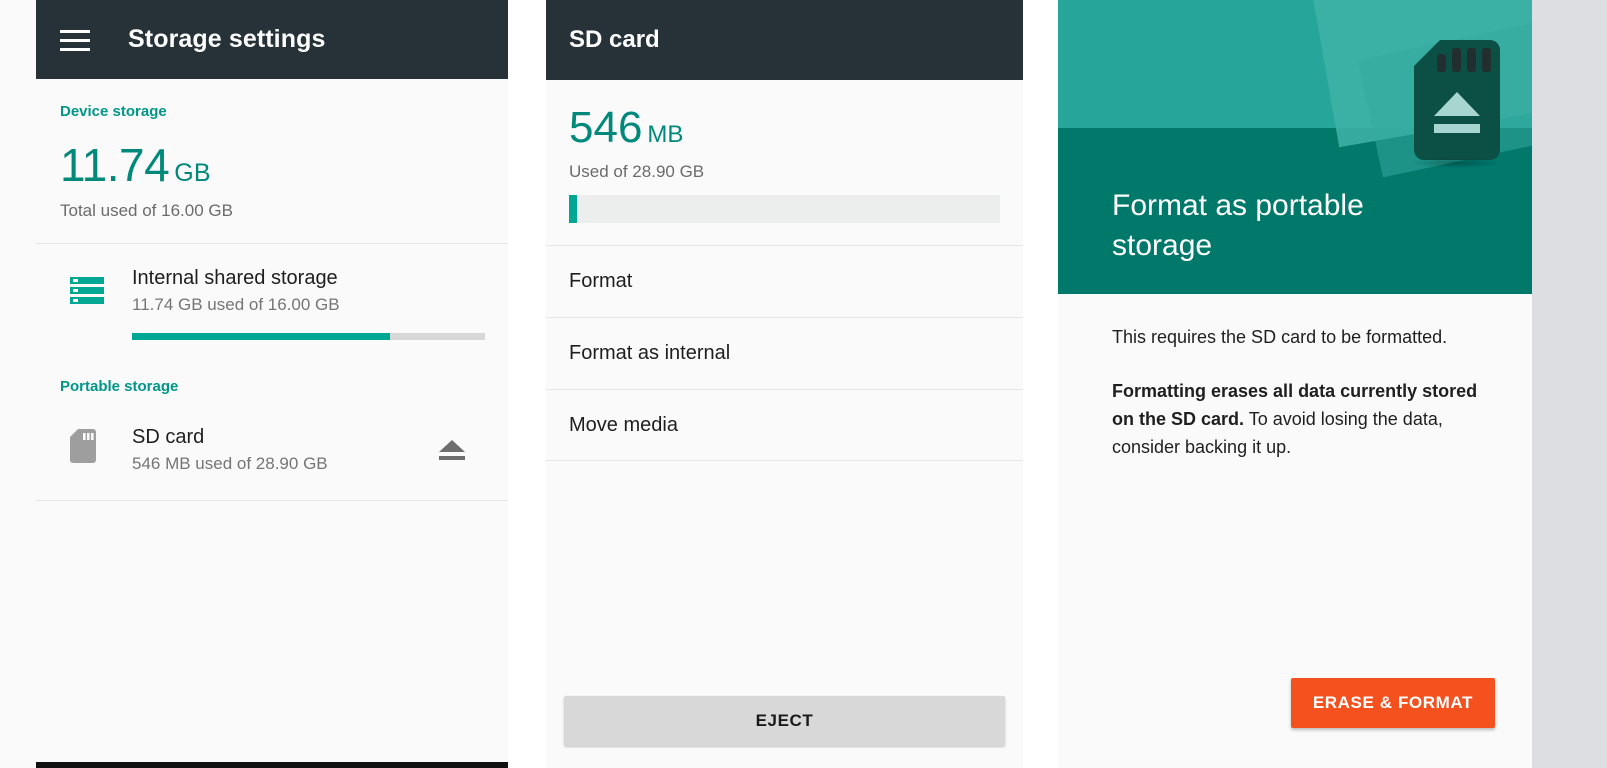 The width and height of the screenshot is (1607, 768). What do you see at coordinates (75, 40) in the screenshot?
I see `hamburger-menu-icon` at bounding box center [75, 40].